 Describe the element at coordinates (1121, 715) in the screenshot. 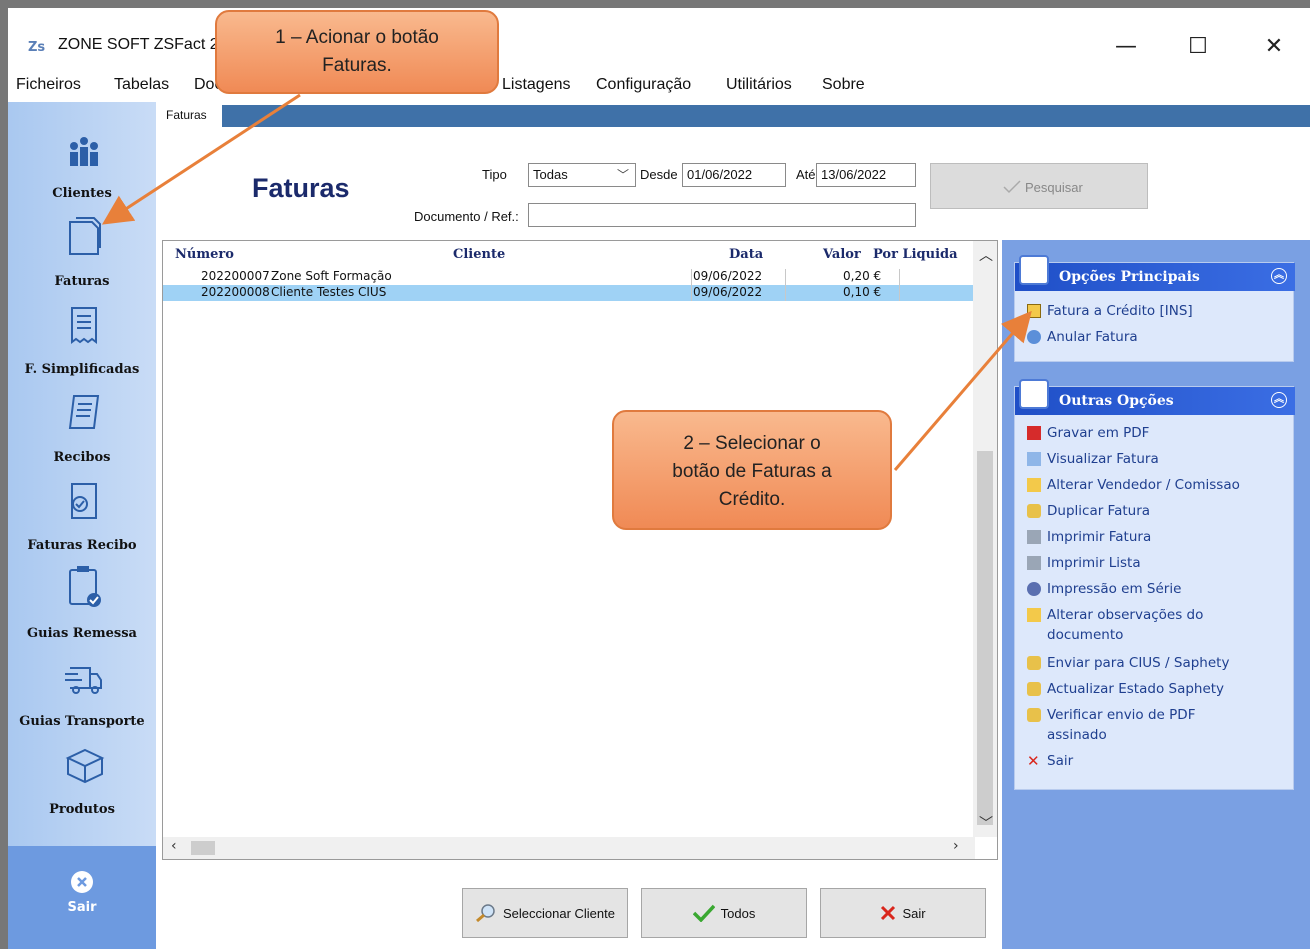

I see `option-label: Verificar envio de PDF` at that location.